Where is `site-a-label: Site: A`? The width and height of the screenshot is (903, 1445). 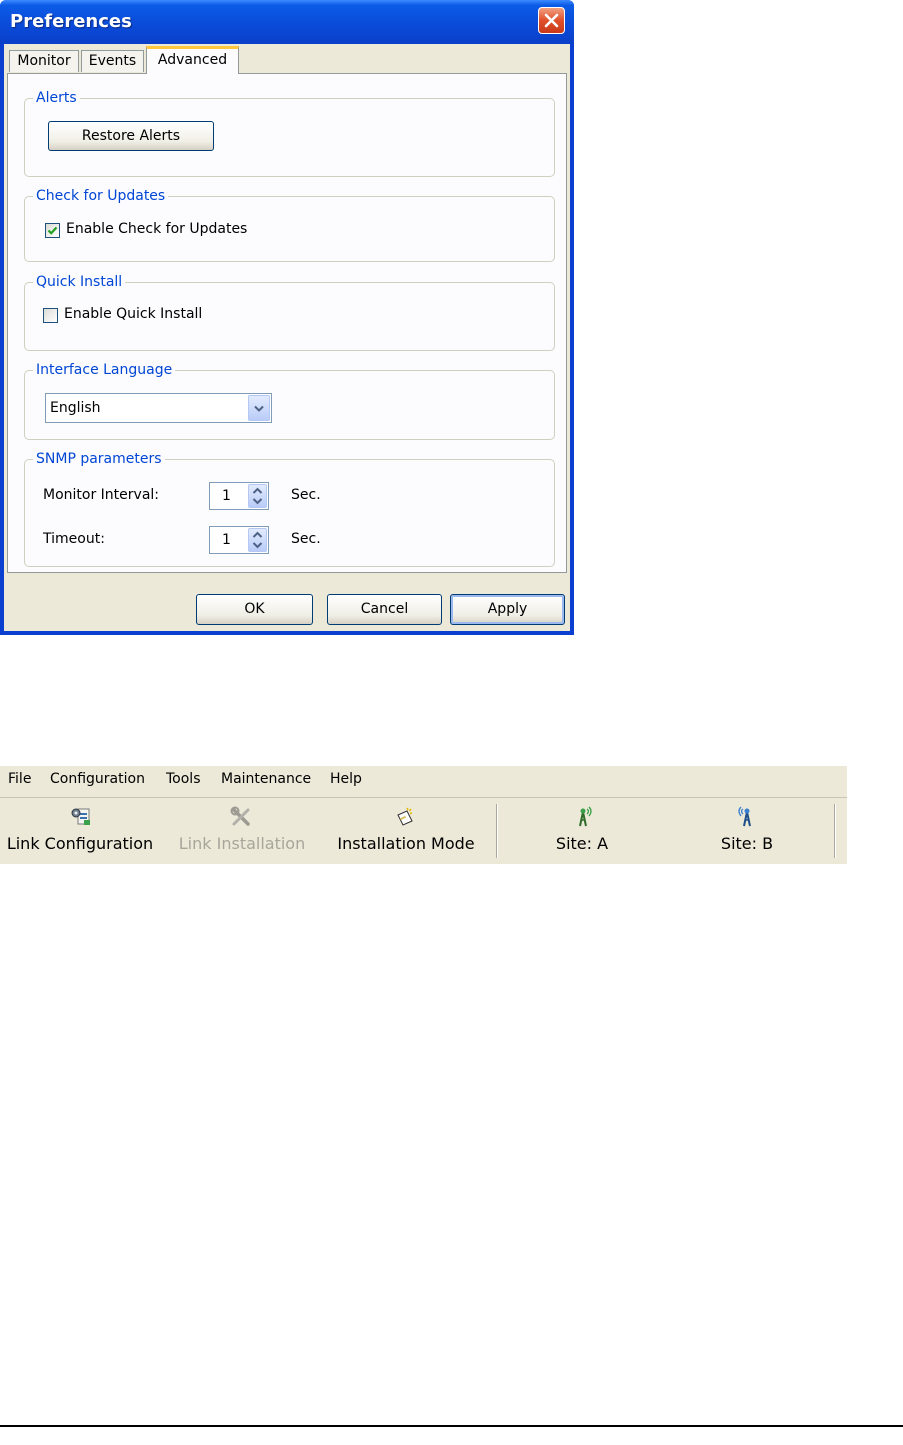
site-a-label: Site: A is located at coordinates (582, 843).